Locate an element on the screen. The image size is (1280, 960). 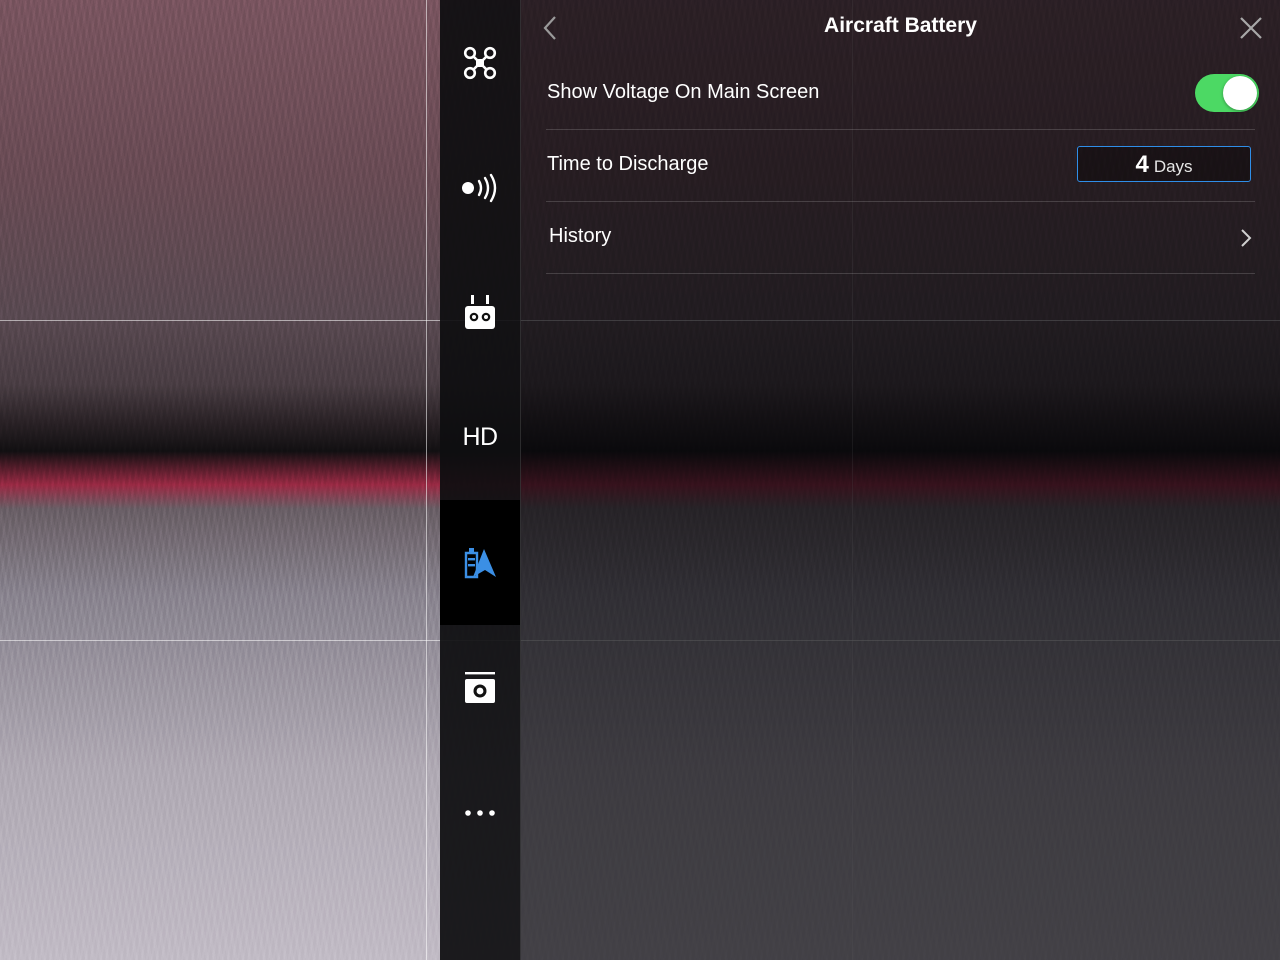
time-to-discharge-label: Time to Discharge is located at coordinates (628, 164).